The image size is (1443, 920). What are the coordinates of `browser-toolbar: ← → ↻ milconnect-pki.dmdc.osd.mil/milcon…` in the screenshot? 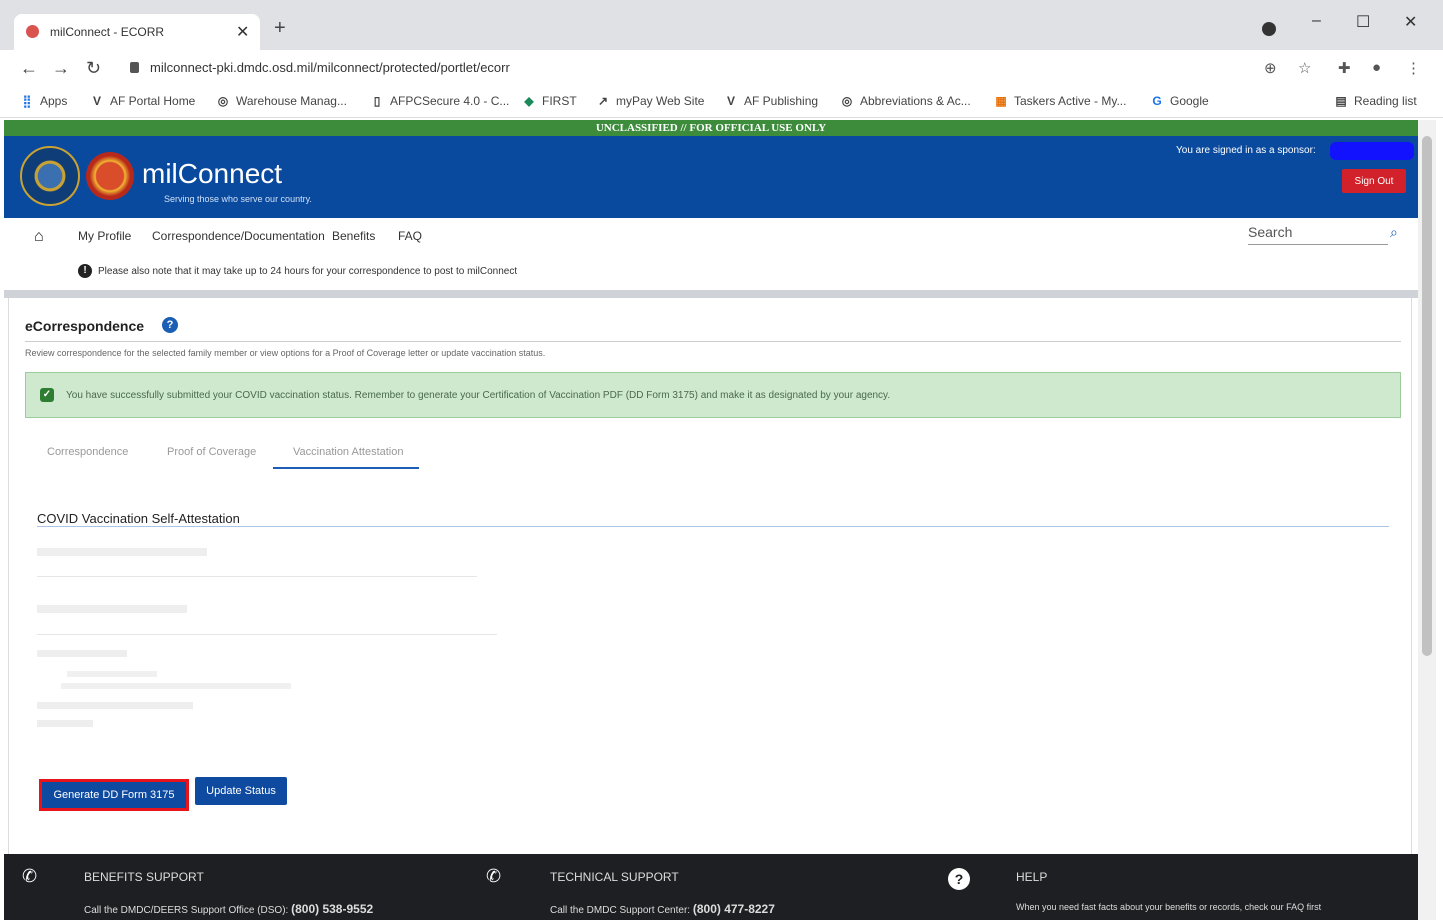 It's located at (721, 68).